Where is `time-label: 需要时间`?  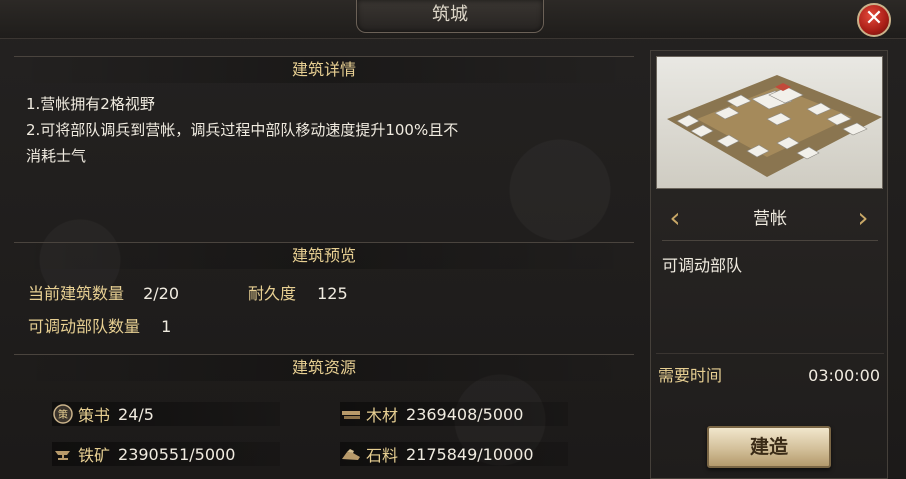
time-label: 需要时间 is located at coordinates (690, 375).